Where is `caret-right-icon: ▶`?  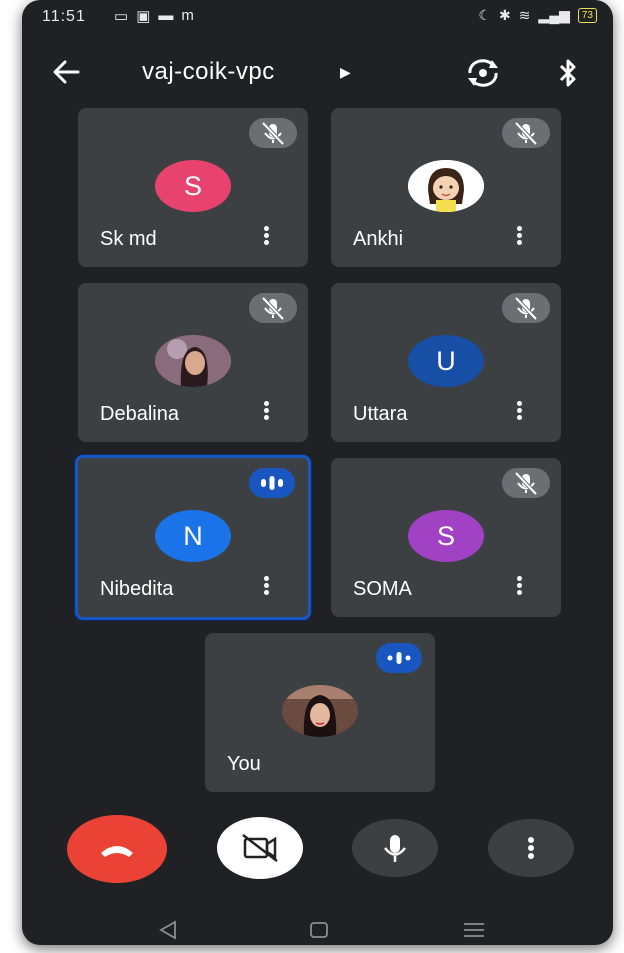 caret-right-icon: ▶ is located at coordinates (345, 72).